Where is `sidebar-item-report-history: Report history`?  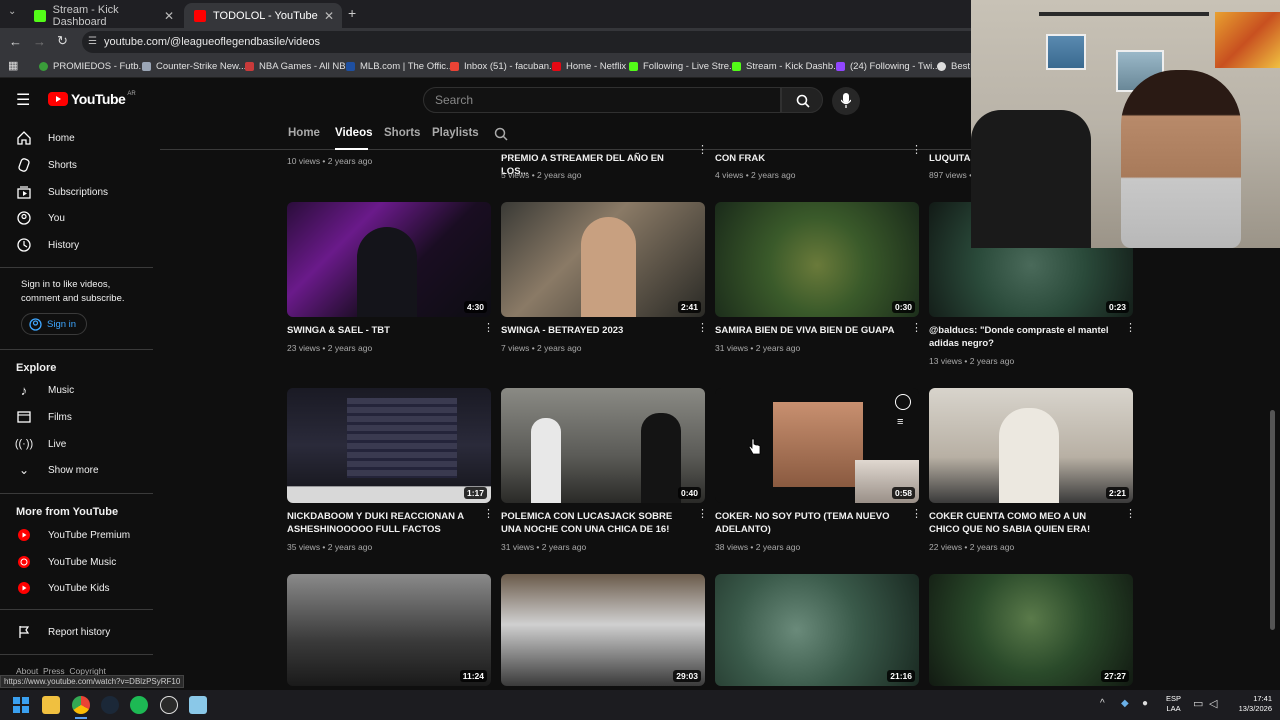
sidebar-item-report-history: Report history is located at coordinates (63, 632).